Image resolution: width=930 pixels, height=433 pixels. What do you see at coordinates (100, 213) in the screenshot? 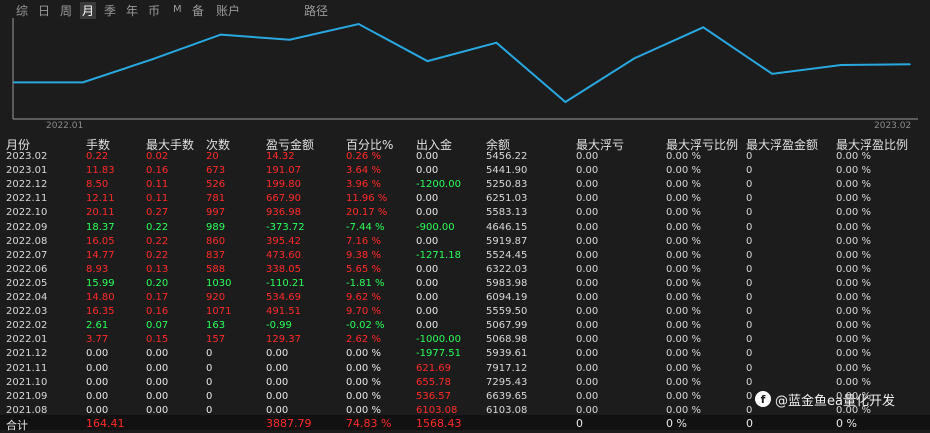
I see `cell-lots: 20.11` at bounding box center [100, 213].